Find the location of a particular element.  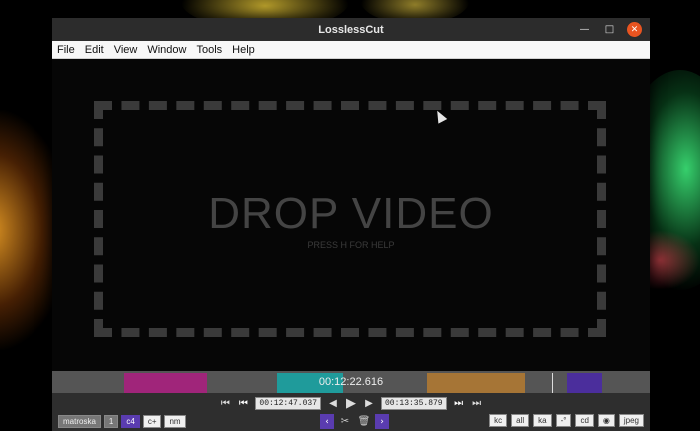

menu-help: Help is located at coordinates (243, 50).